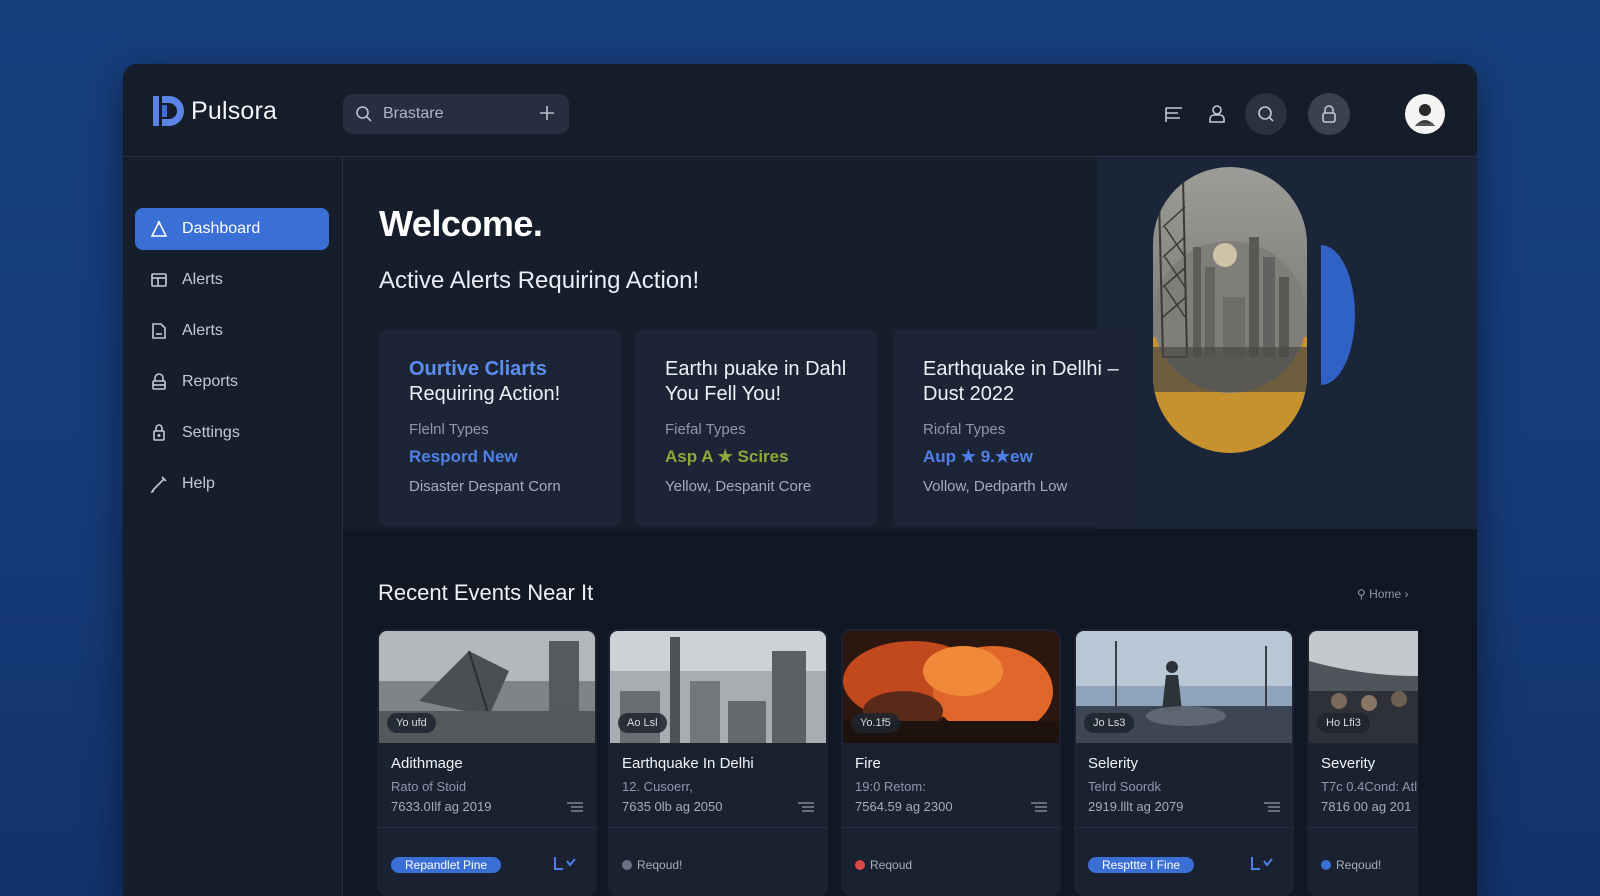 Image resolution: width=1600 pixels, height=896 pixels. What do you see at coordinates (198, 483) in the screenshot?
I see `sidebar-item-label: Help` at bounding box center [198, 483].